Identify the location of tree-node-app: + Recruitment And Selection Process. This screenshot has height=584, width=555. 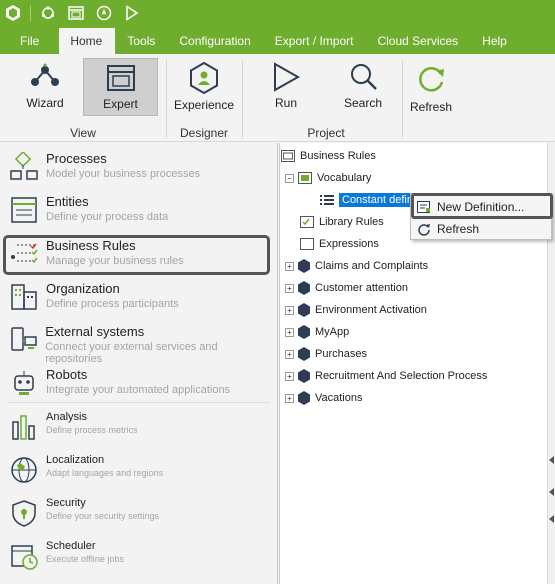
(386, 376).